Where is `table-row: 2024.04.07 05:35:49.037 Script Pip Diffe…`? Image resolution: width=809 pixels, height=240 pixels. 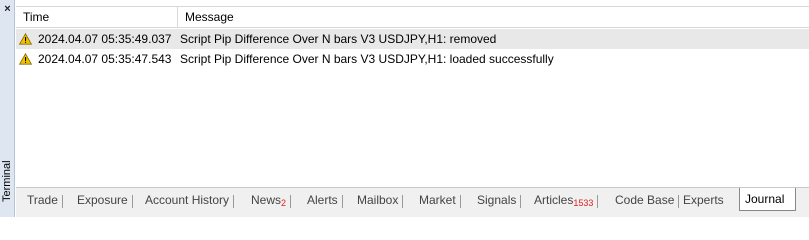 table-row: 2024.04.07 05:35:49.037 Script Pip Diffe… is located at coordinates (412, 39).